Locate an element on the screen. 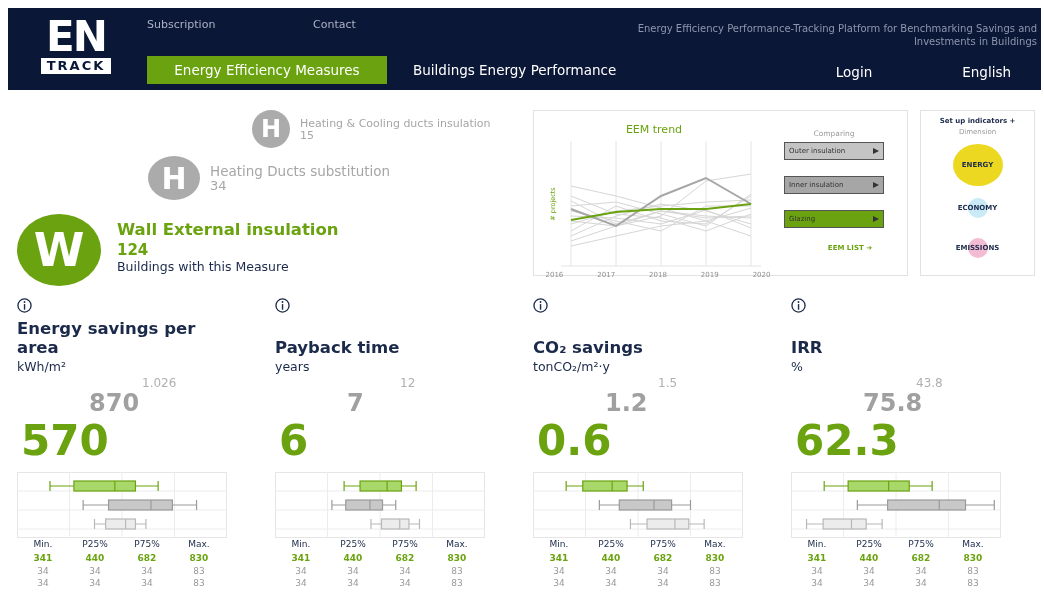  metric-unit: kWh/m² is located at coordinates (41, 366).